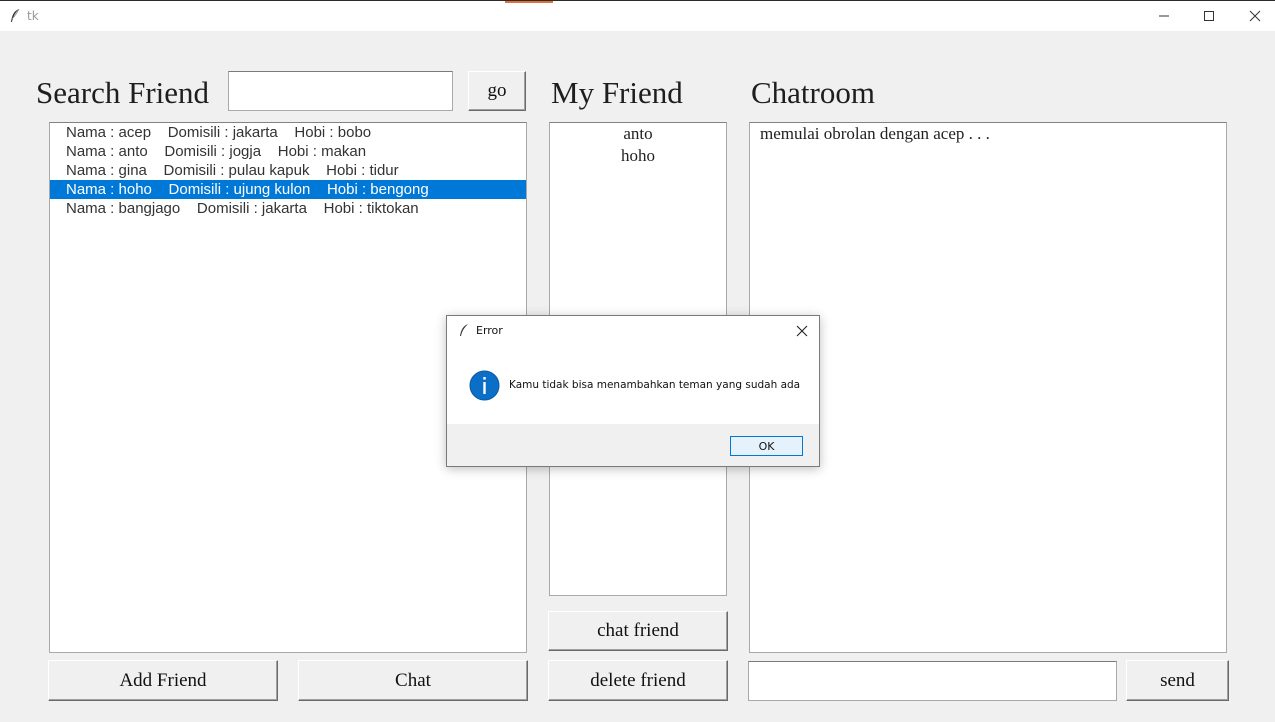 The image size is (1275, 722). What do you see at coordinates (875, 133) in the screenshot?
I see `chat-message: memulai obrolan dengan acep . . .` at bounding box center [875, 133].